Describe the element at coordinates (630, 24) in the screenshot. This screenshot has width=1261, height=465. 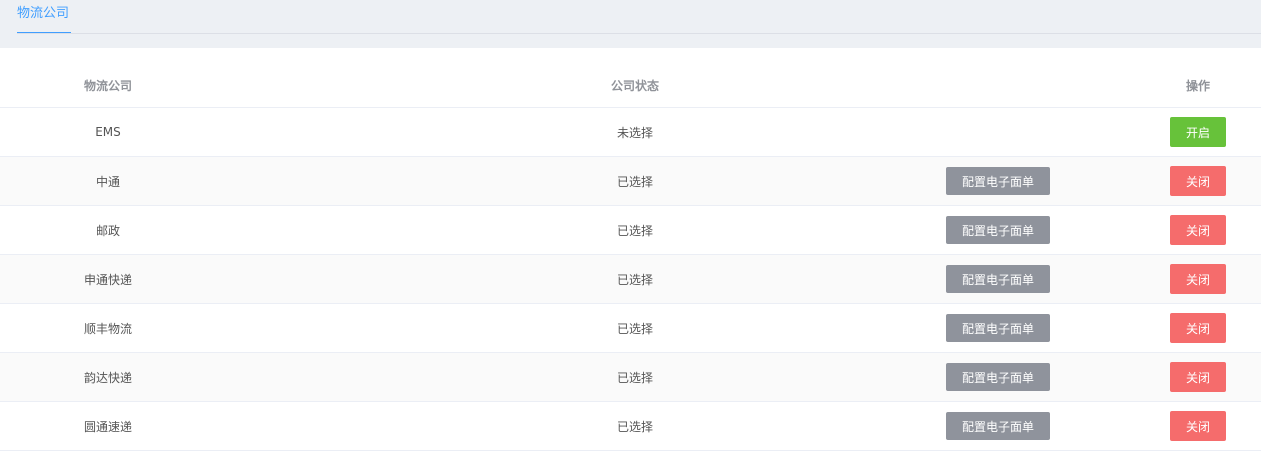
I see `tab-bar: 物流公司` at that location.